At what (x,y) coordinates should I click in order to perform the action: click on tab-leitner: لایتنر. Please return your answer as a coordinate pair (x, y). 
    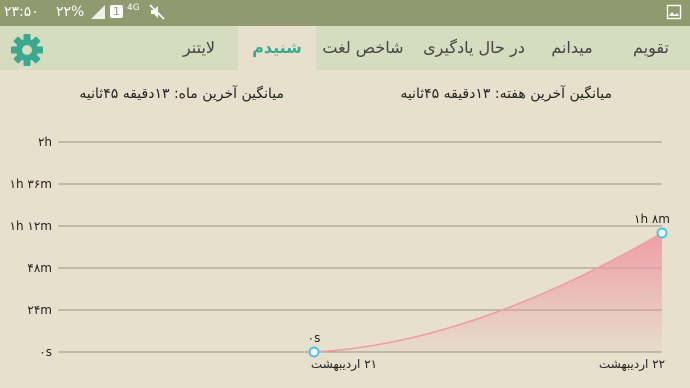
    Looking at the image, I should click on (199, 48).